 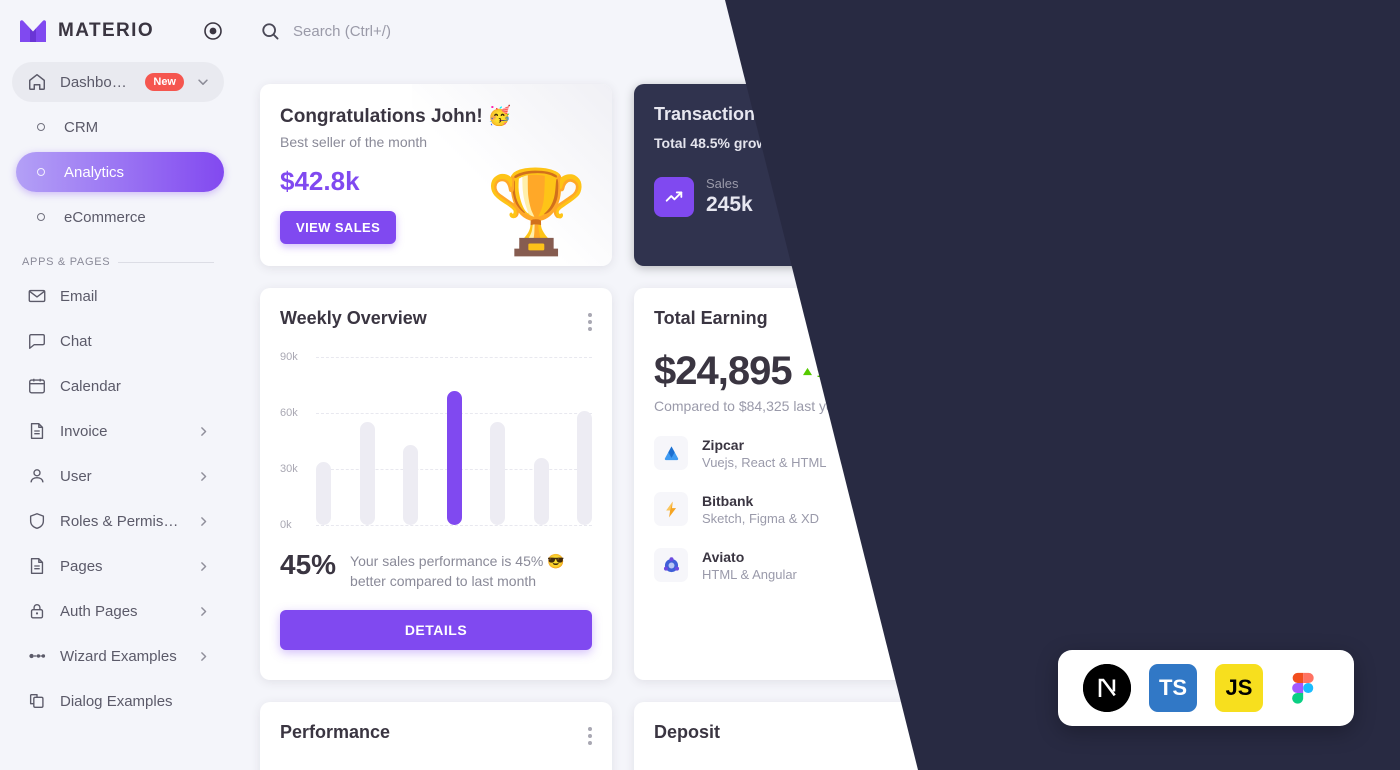 I want to click on sidebar-primary-list: Dashboards New CRM Analytics eCommerce, so click(x=118, y=149).